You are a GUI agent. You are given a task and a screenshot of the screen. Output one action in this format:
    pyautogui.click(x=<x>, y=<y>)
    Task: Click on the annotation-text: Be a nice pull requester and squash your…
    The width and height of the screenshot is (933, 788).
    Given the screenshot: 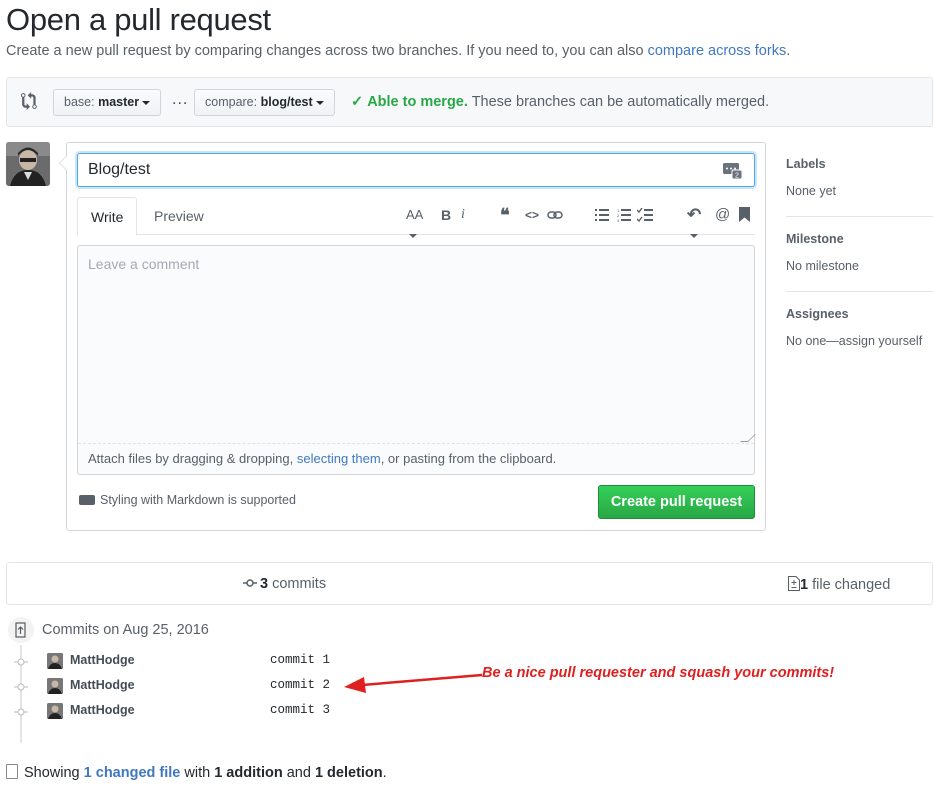 What is the action you would take?
    pyautogui.click(x=658, y=673)
    